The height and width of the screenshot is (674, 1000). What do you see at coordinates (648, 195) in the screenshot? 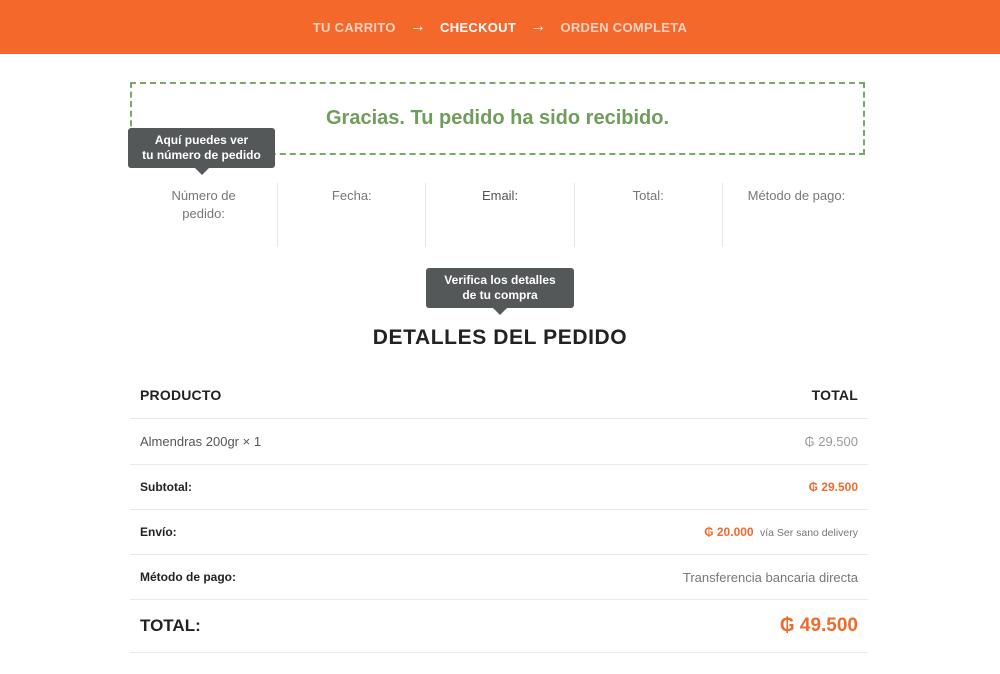
I see `total-label: Total:` at bounding box center [648, 195].